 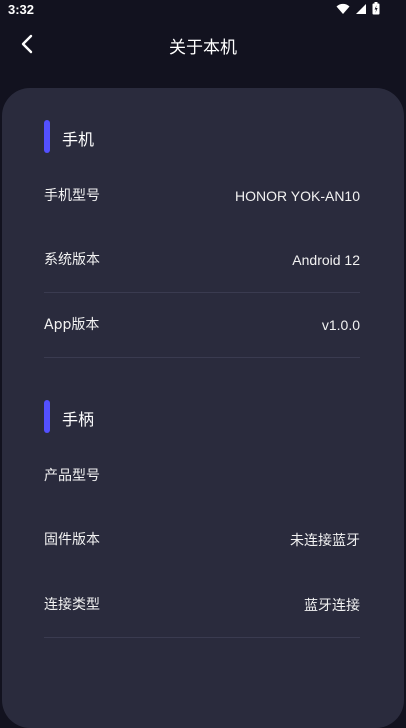 What do you see at coordinates (202, 260) in the screenshot?
I see `row-system-version: 系统版本 Android 12` at bounding box center [202, 260].